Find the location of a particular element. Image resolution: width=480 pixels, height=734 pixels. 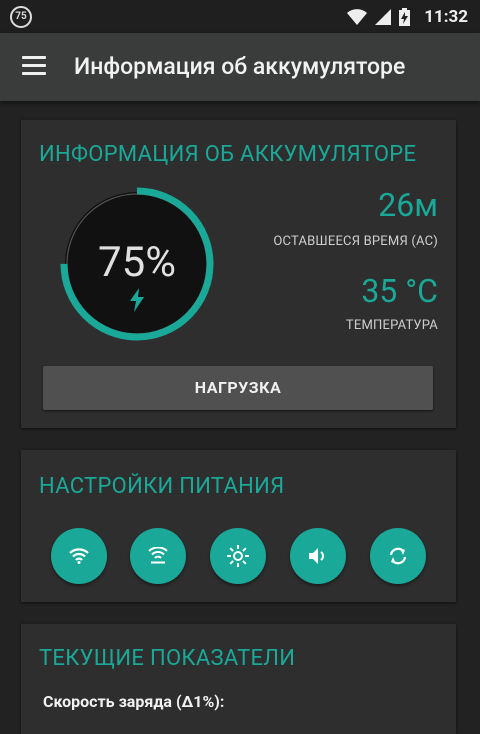

app-bar: Информация об аккумуляторе is located at coordinates (240, 67).